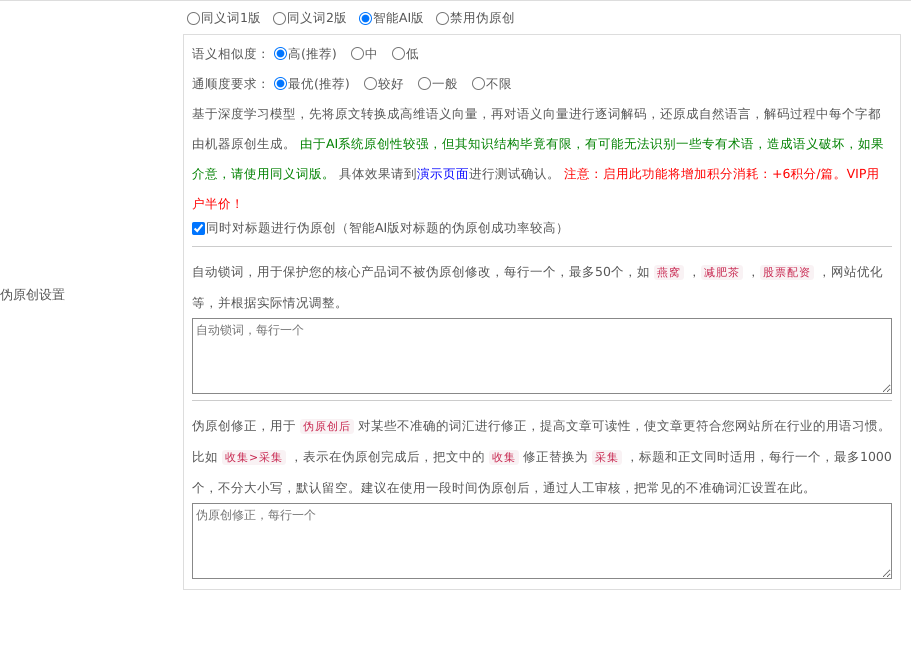  I want to click on option-label: 高(推荐), so click(312, 53).